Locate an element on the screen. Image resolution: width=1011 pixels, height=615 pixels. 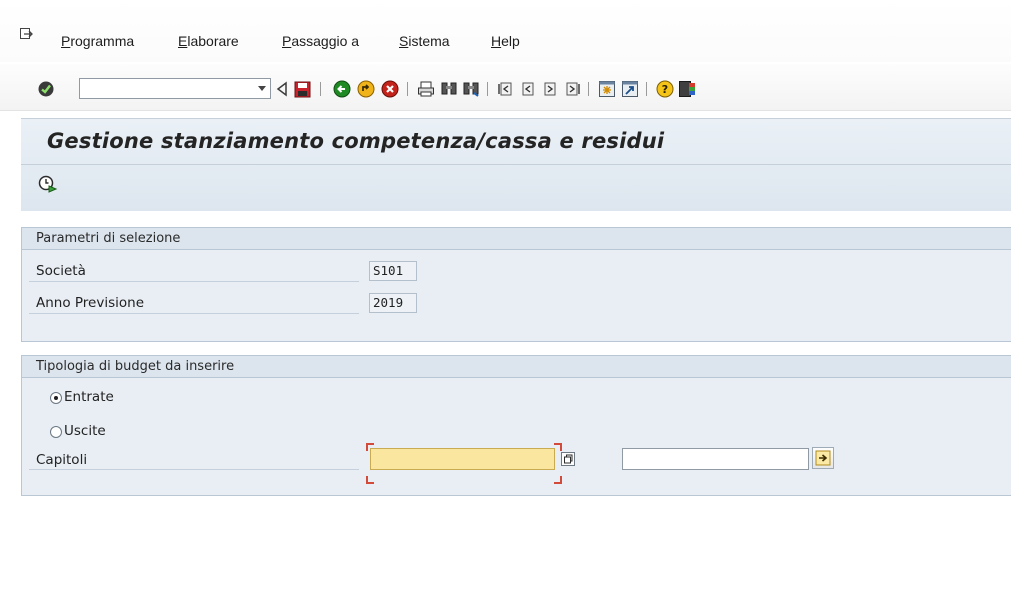
company-field: S101 is located at coordinates (393, 271).